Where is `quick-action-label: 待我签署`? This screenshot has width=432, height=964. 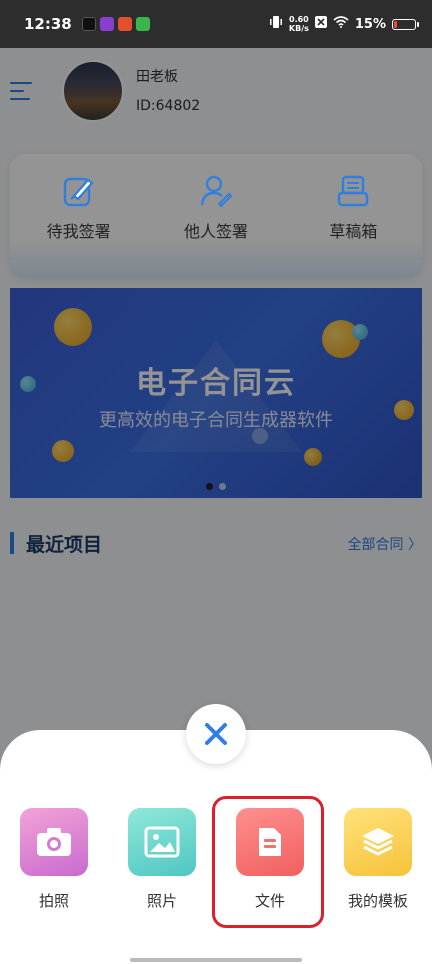 quick-action-label: 待我签署 is located at coordinates (78, 231).